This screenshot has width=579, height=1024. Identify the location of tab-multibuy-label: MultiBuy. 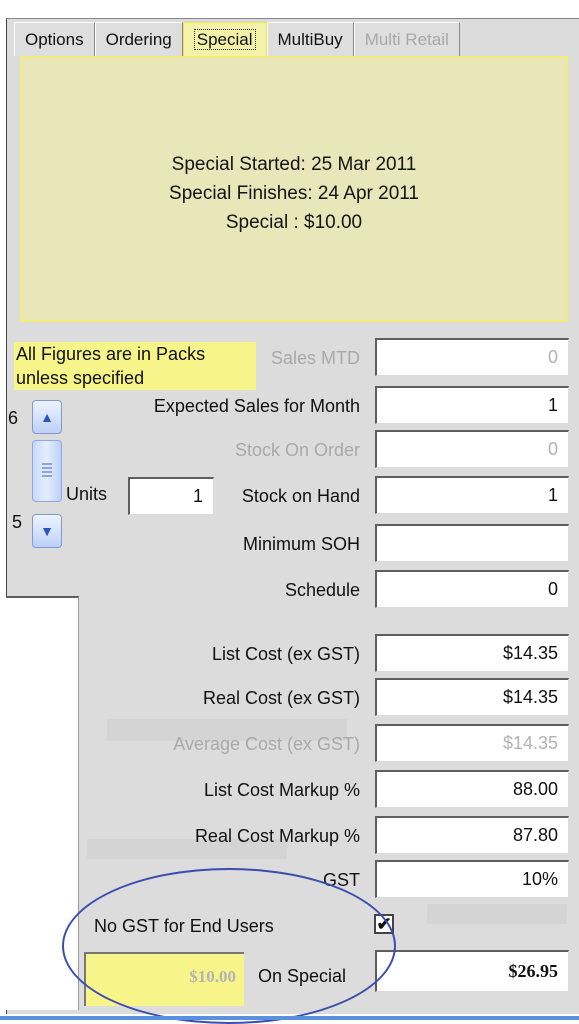
(310, 39).